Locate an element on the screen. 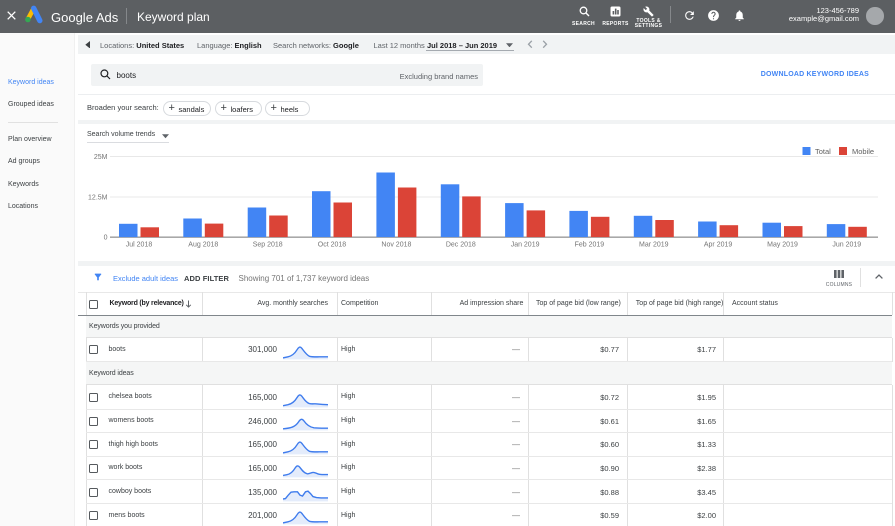  svg-text: Jan 2019 is located at coordinates (525, 244).